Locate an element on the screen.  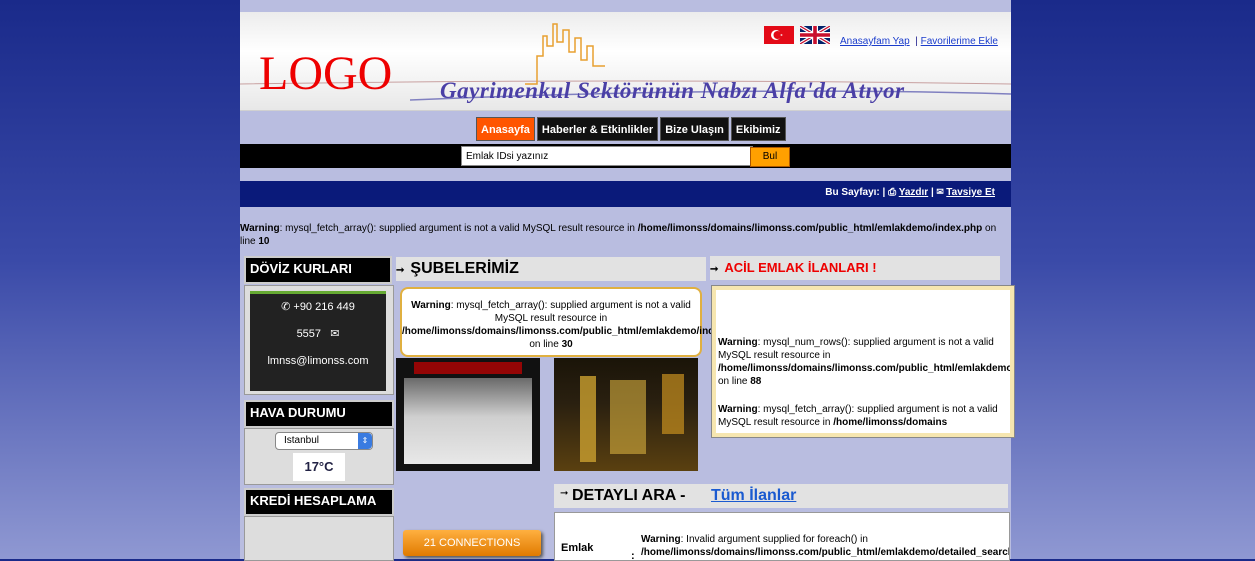
set-homepage-link: Anasayfam Yap is located at coordinates (875, 41).